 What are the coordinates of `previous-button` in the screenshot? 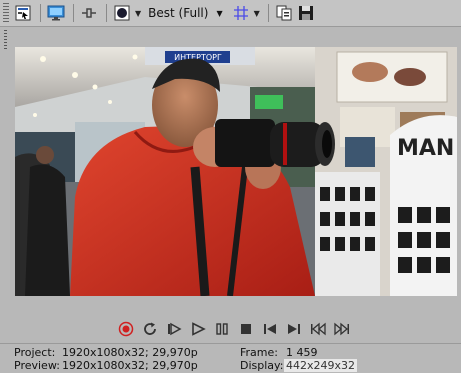 It's located at (318, 329).